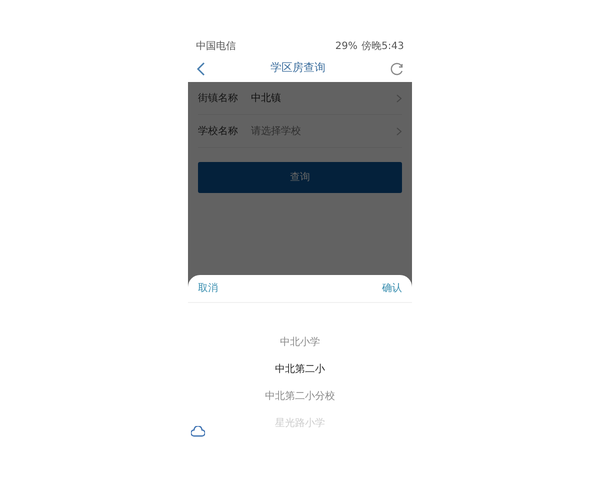  I want to click on form-row: 街镇名称 中北镇, so click(300, 98).